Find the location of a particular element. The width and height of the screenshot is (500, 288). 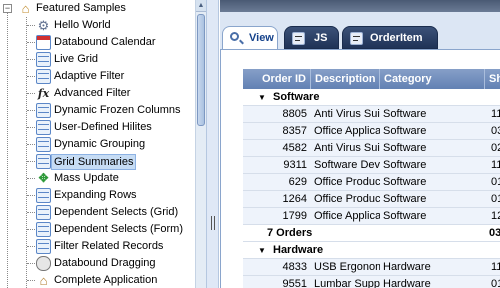

tab-orderitem: OrderItem is located at coordinates (390, 37).